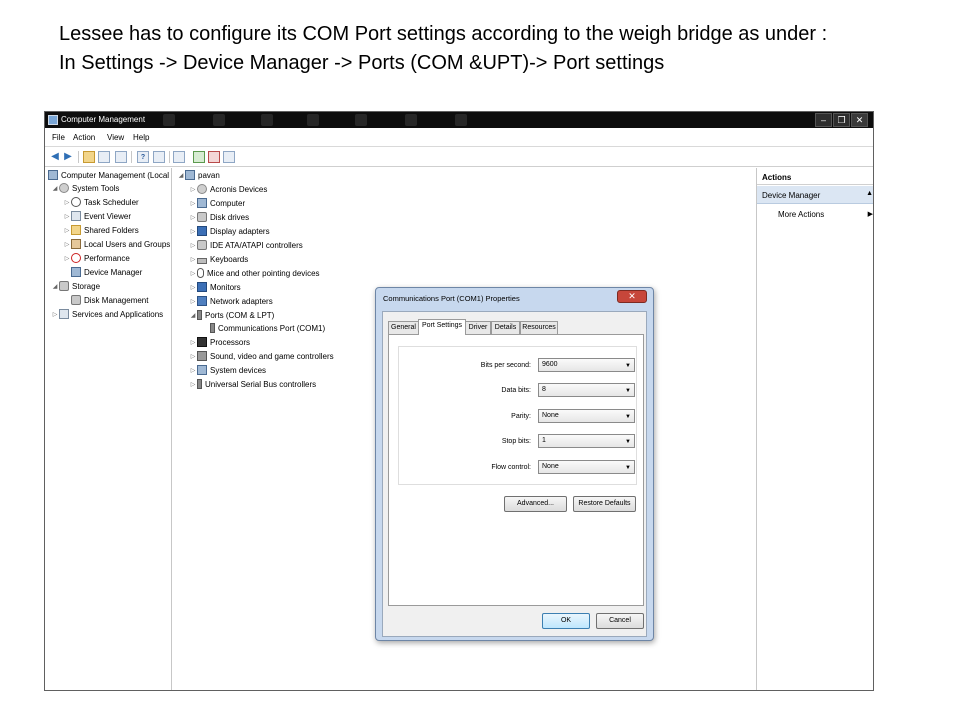  I want to click on tab-resources: Resources, so click(539, 327).